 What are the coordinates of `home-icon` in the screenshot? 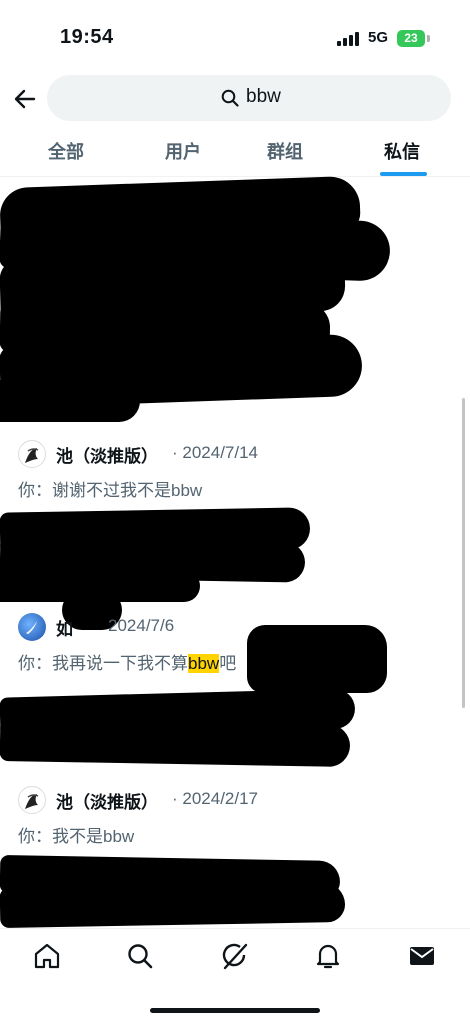 It's located at (47, 956).